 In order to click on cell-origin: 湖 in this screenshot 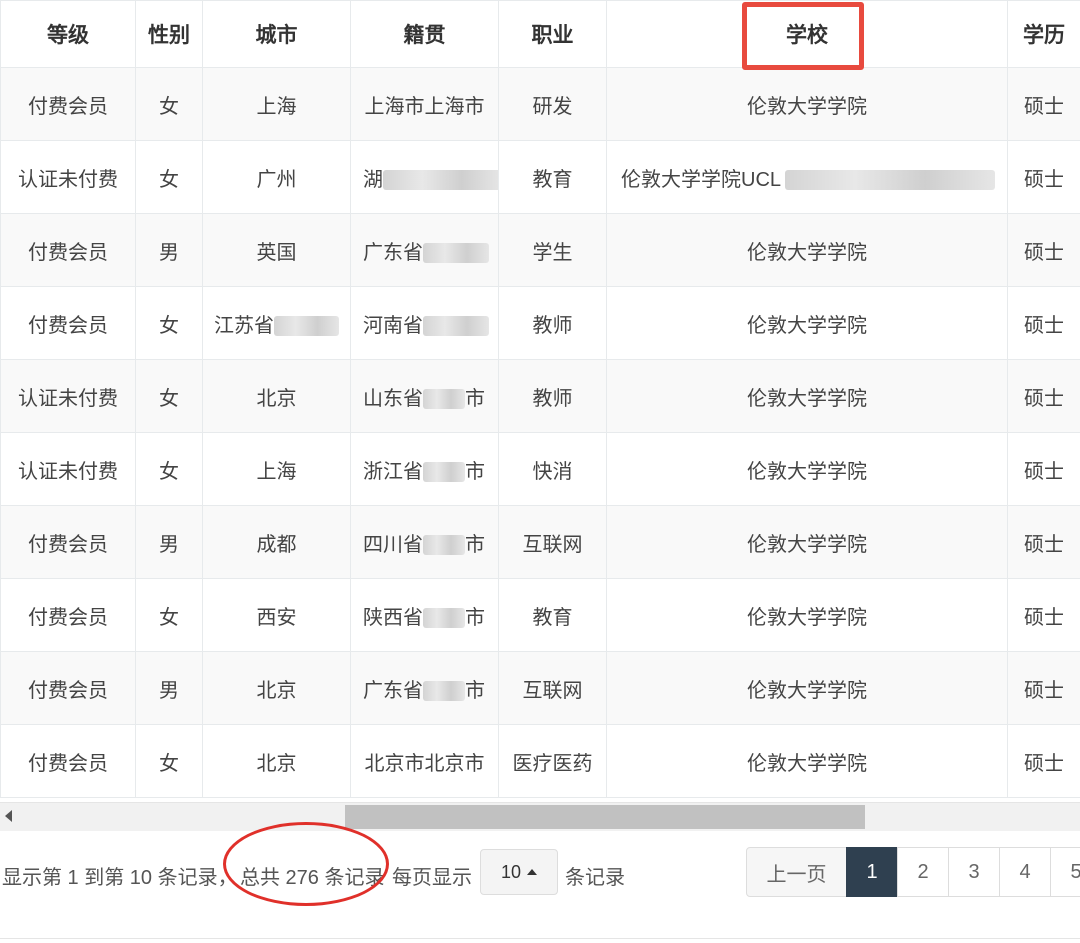, I will do `click(424, 177)`.